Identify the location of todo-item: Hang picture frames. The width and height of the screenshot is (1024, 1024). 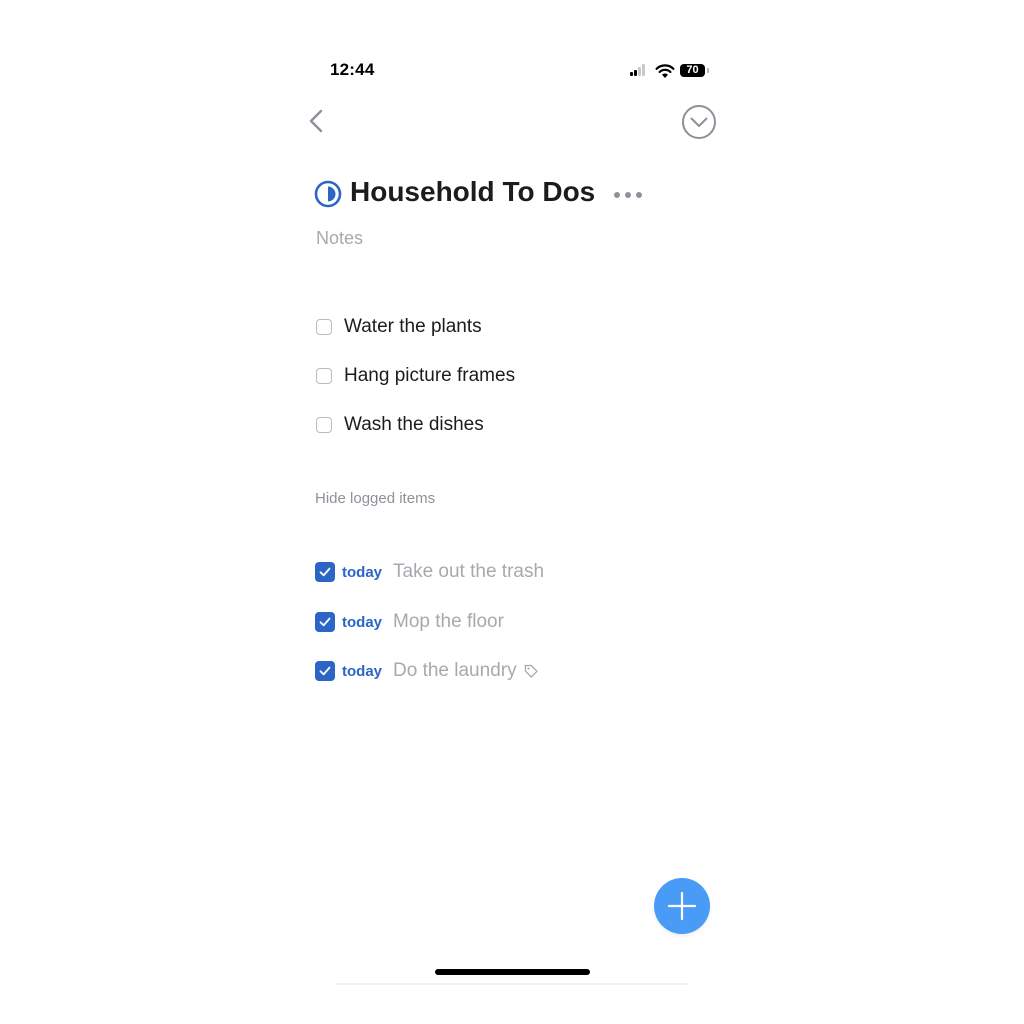
(415, 376).